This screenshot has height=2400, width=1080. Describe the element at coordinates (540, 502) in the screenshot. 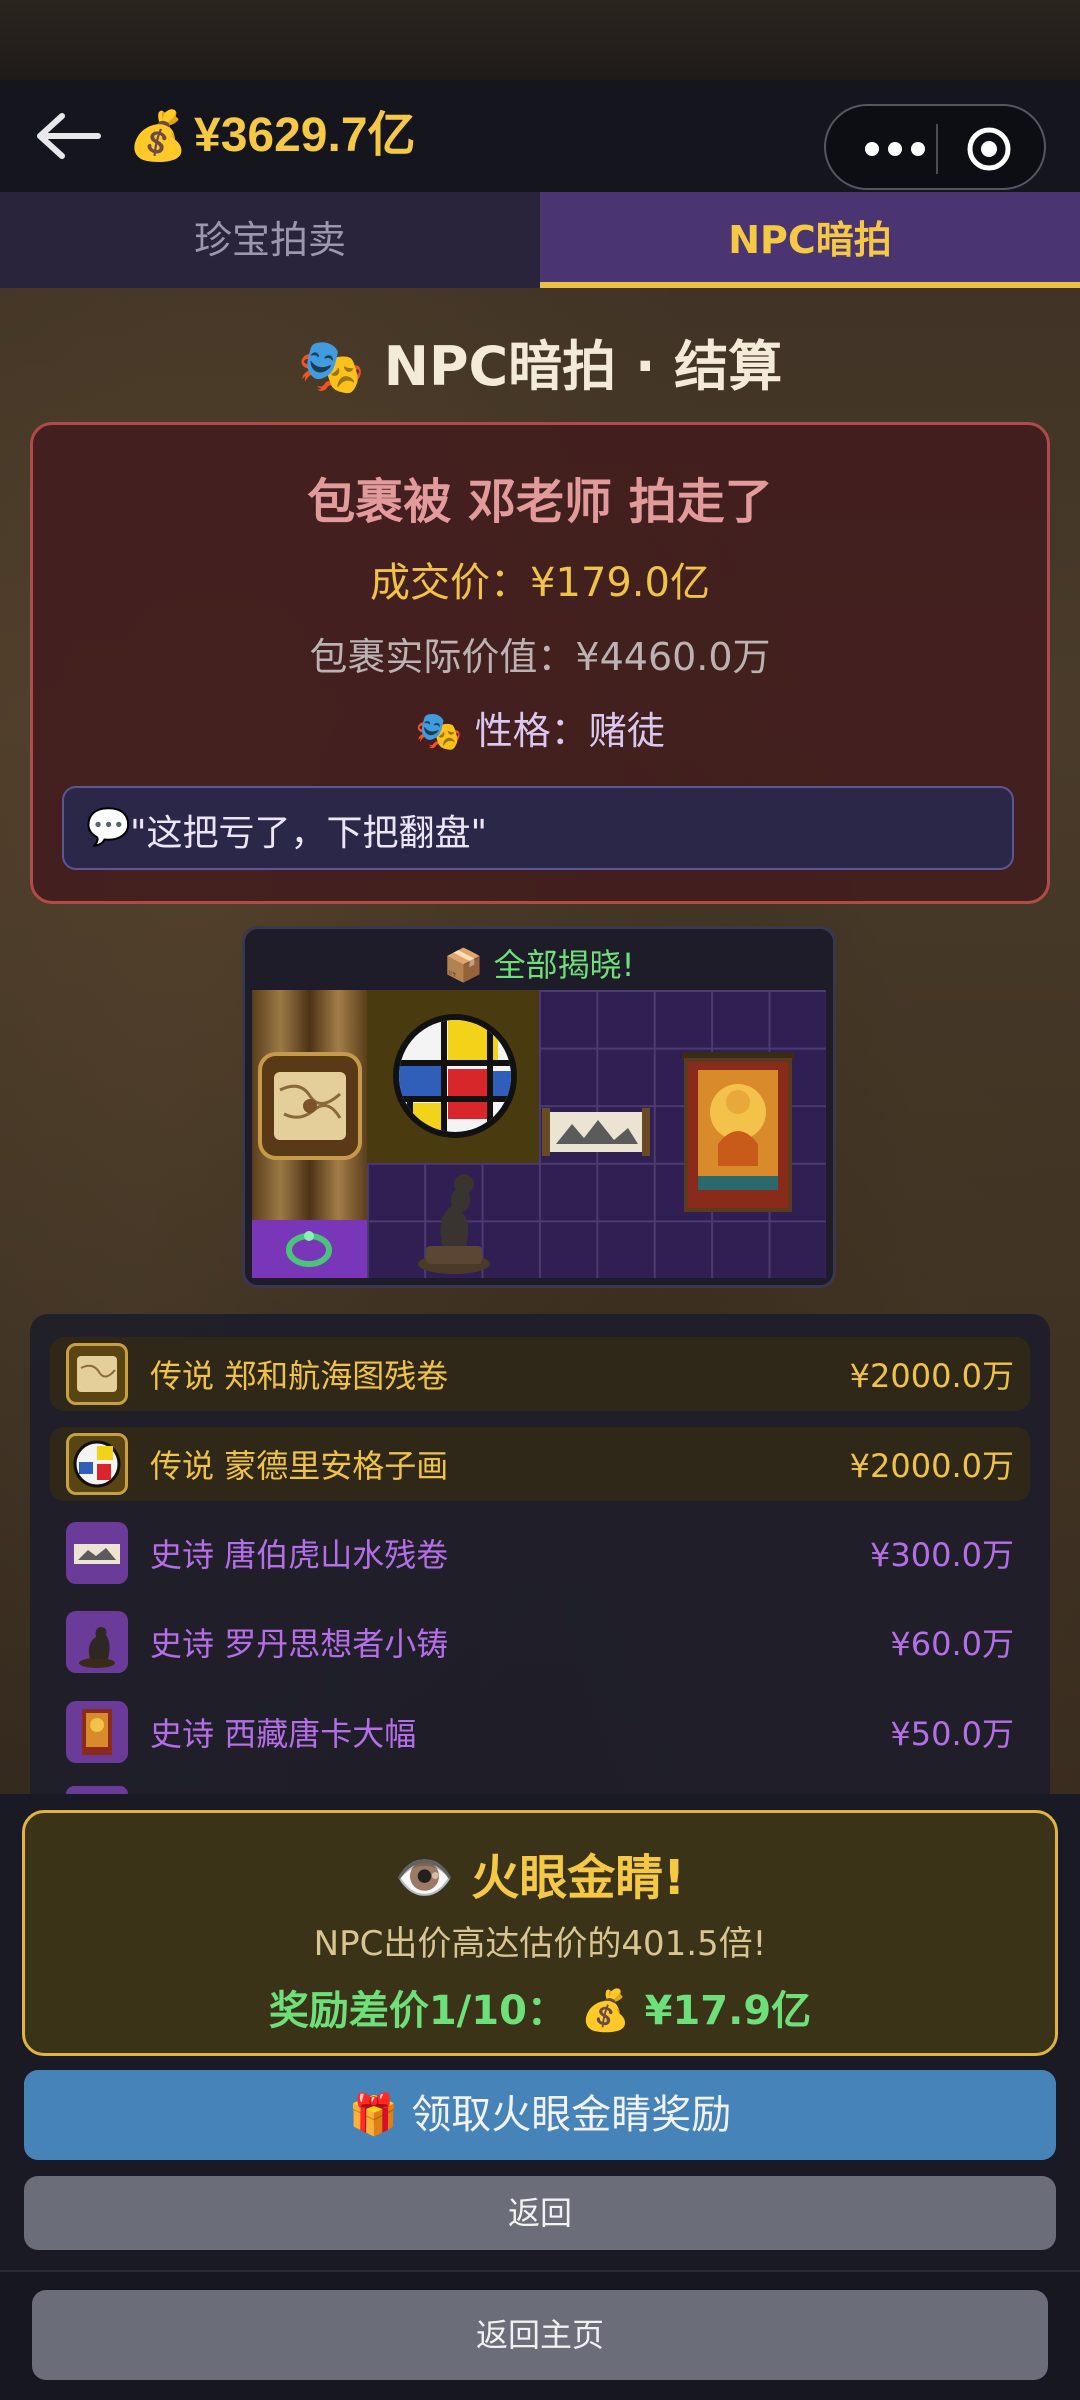

I see `winner-text: 包裹被 邓老师 拍走了` at that location.